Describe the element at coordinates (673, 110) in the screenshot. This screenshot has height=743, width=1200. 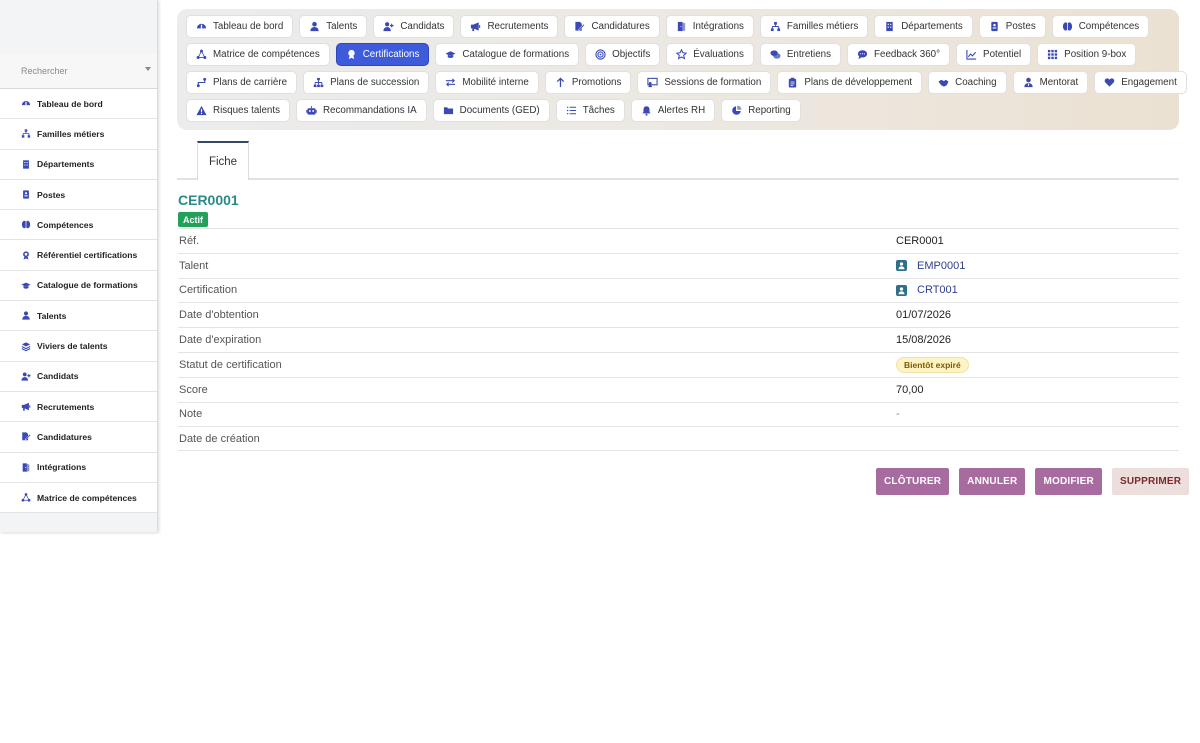
I see `nav-button-alertes-rh: Alertes RH` at that location.